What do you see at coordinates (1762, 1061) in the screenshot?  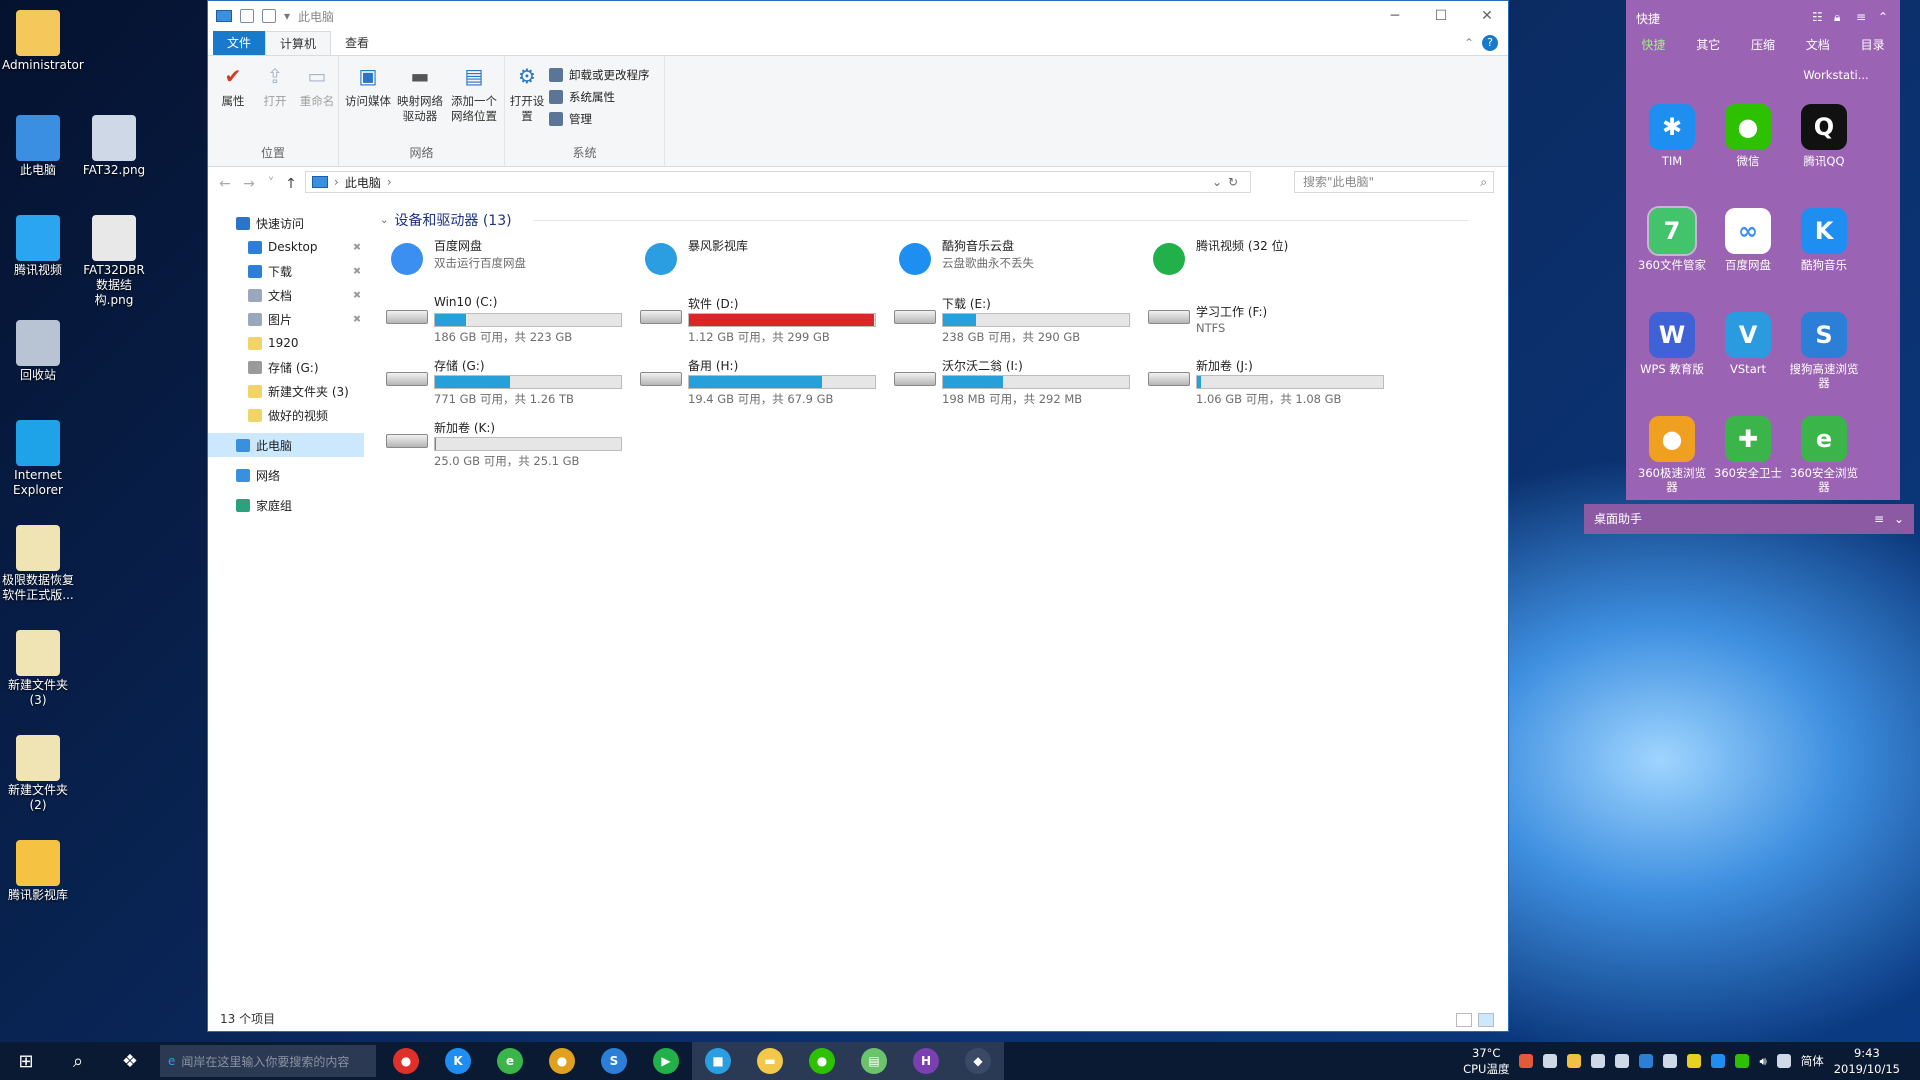 I see `volume-icon: 🔊︎` at bounding box center [1762, 1061].